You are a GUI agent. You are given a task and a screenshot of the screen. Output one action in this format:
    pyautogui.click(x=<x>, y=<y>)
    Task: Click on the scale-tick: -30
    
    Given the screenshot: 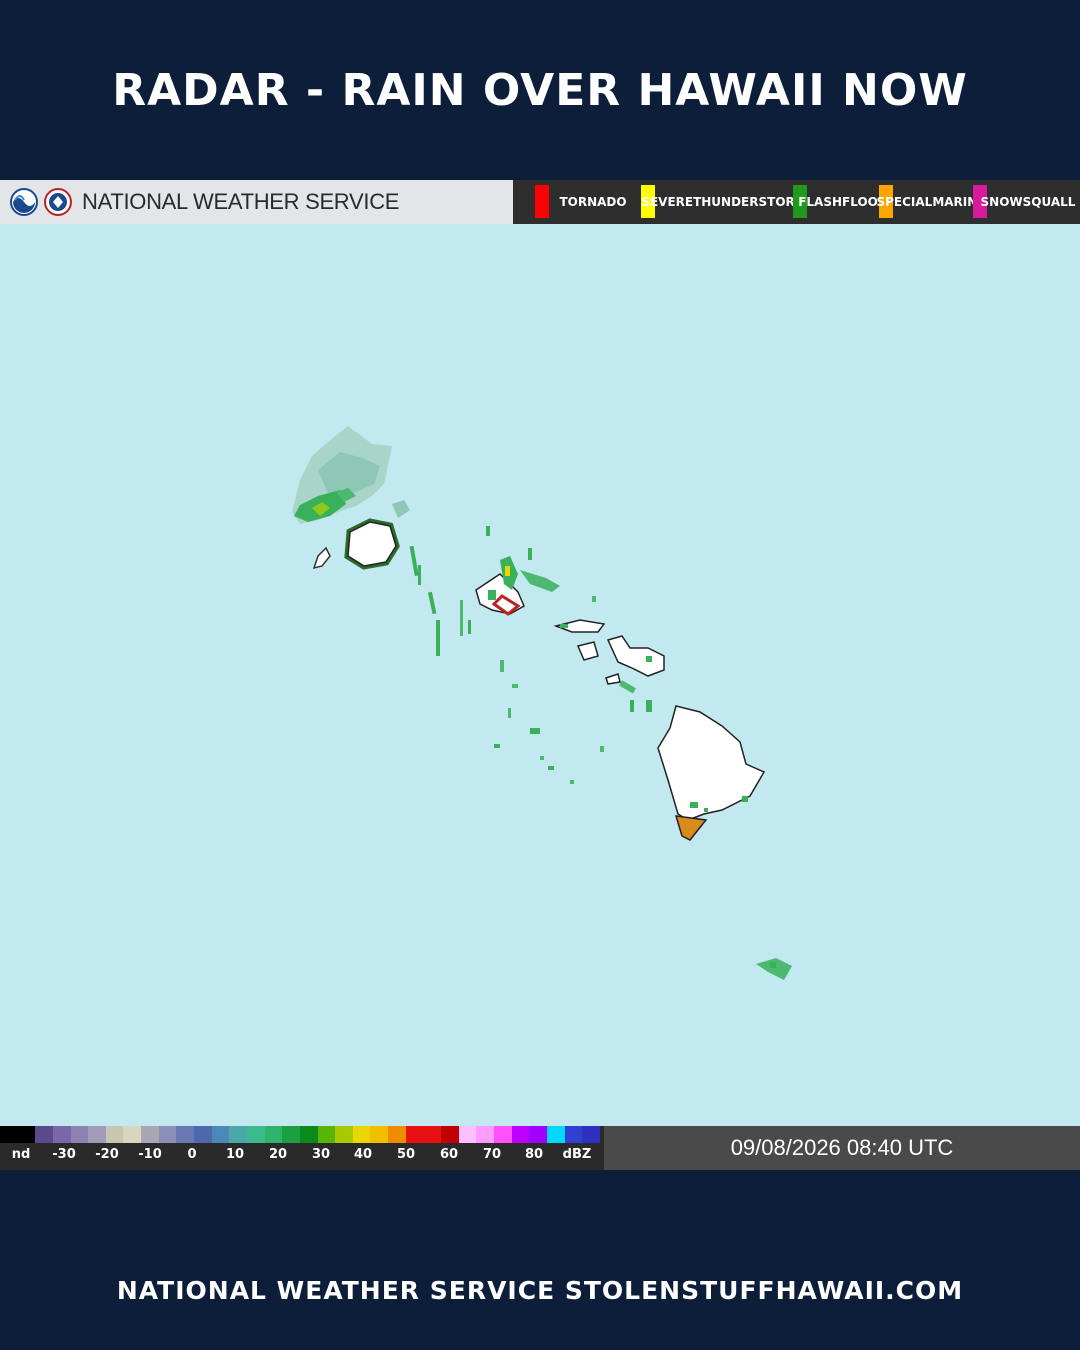 What is the action you would take?
    pyautogui.click(x=64, y=1154)
    